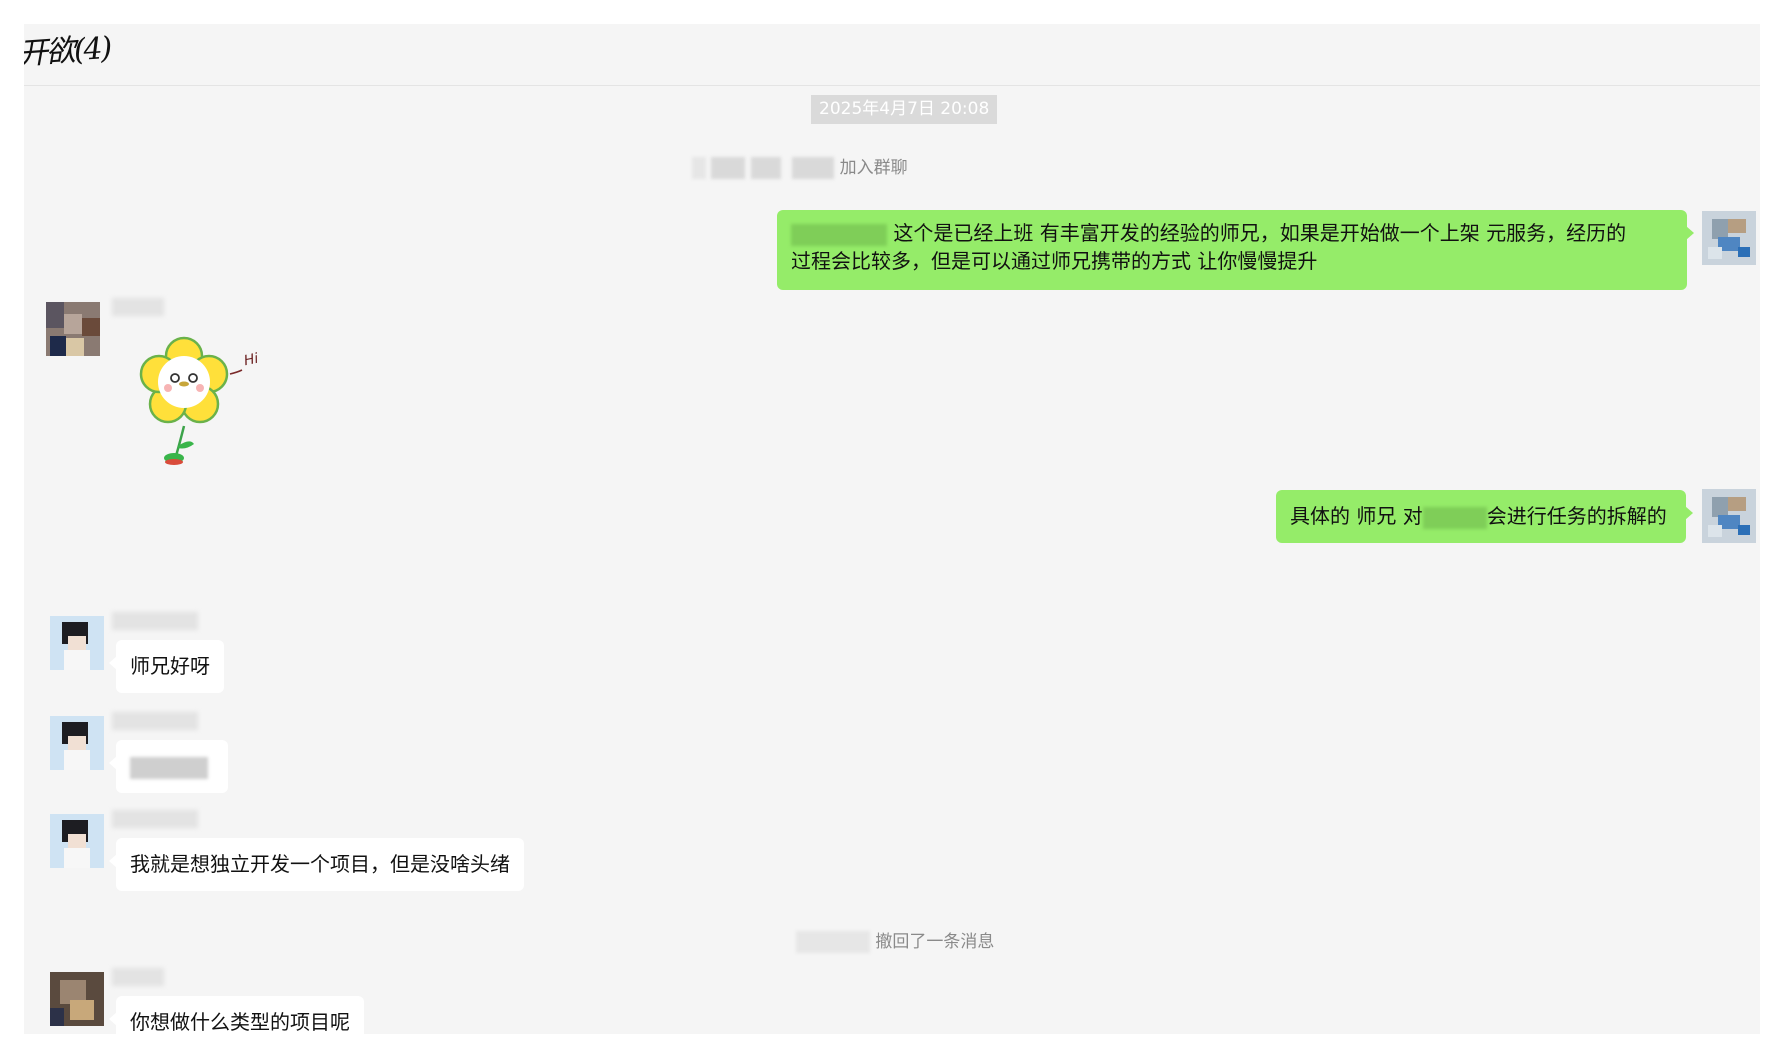 This screenshot has height=1054, width=1779. I want to click on message-text: 这个是已经上班 有丰富开发的经验的师兄，如果是开始做一个上架 元服务，经历的, so click(1260, 233).